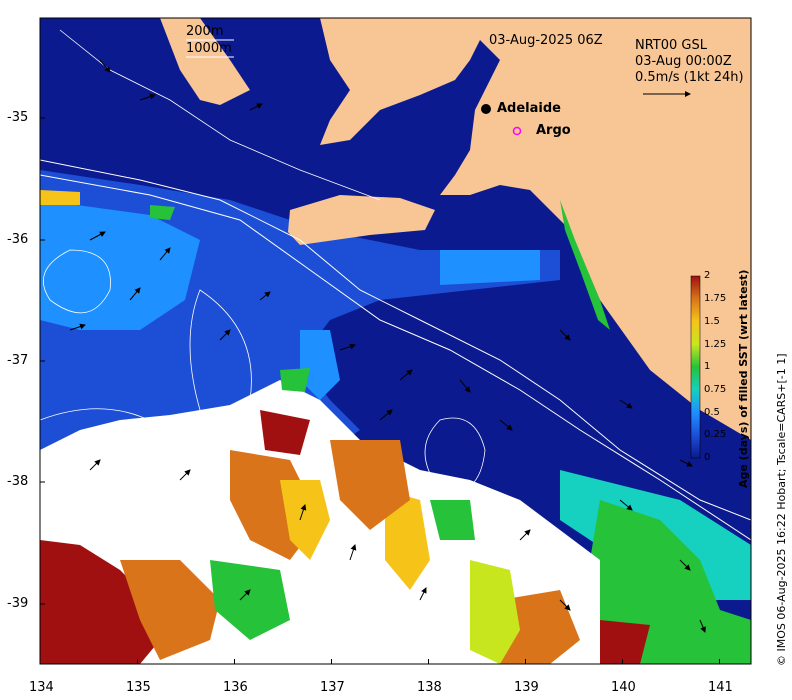  Describe the element at coordinates (553, 130) in the screenshot. I see `place-label-argo: Argo` at that location.